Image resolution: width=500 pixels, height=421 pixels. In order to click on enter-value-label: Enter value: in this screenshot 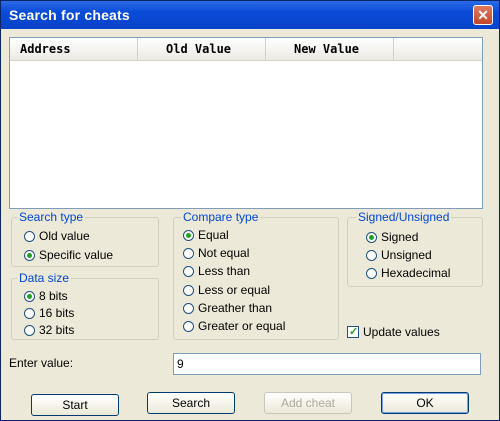, I will do `click(41, 363)`.